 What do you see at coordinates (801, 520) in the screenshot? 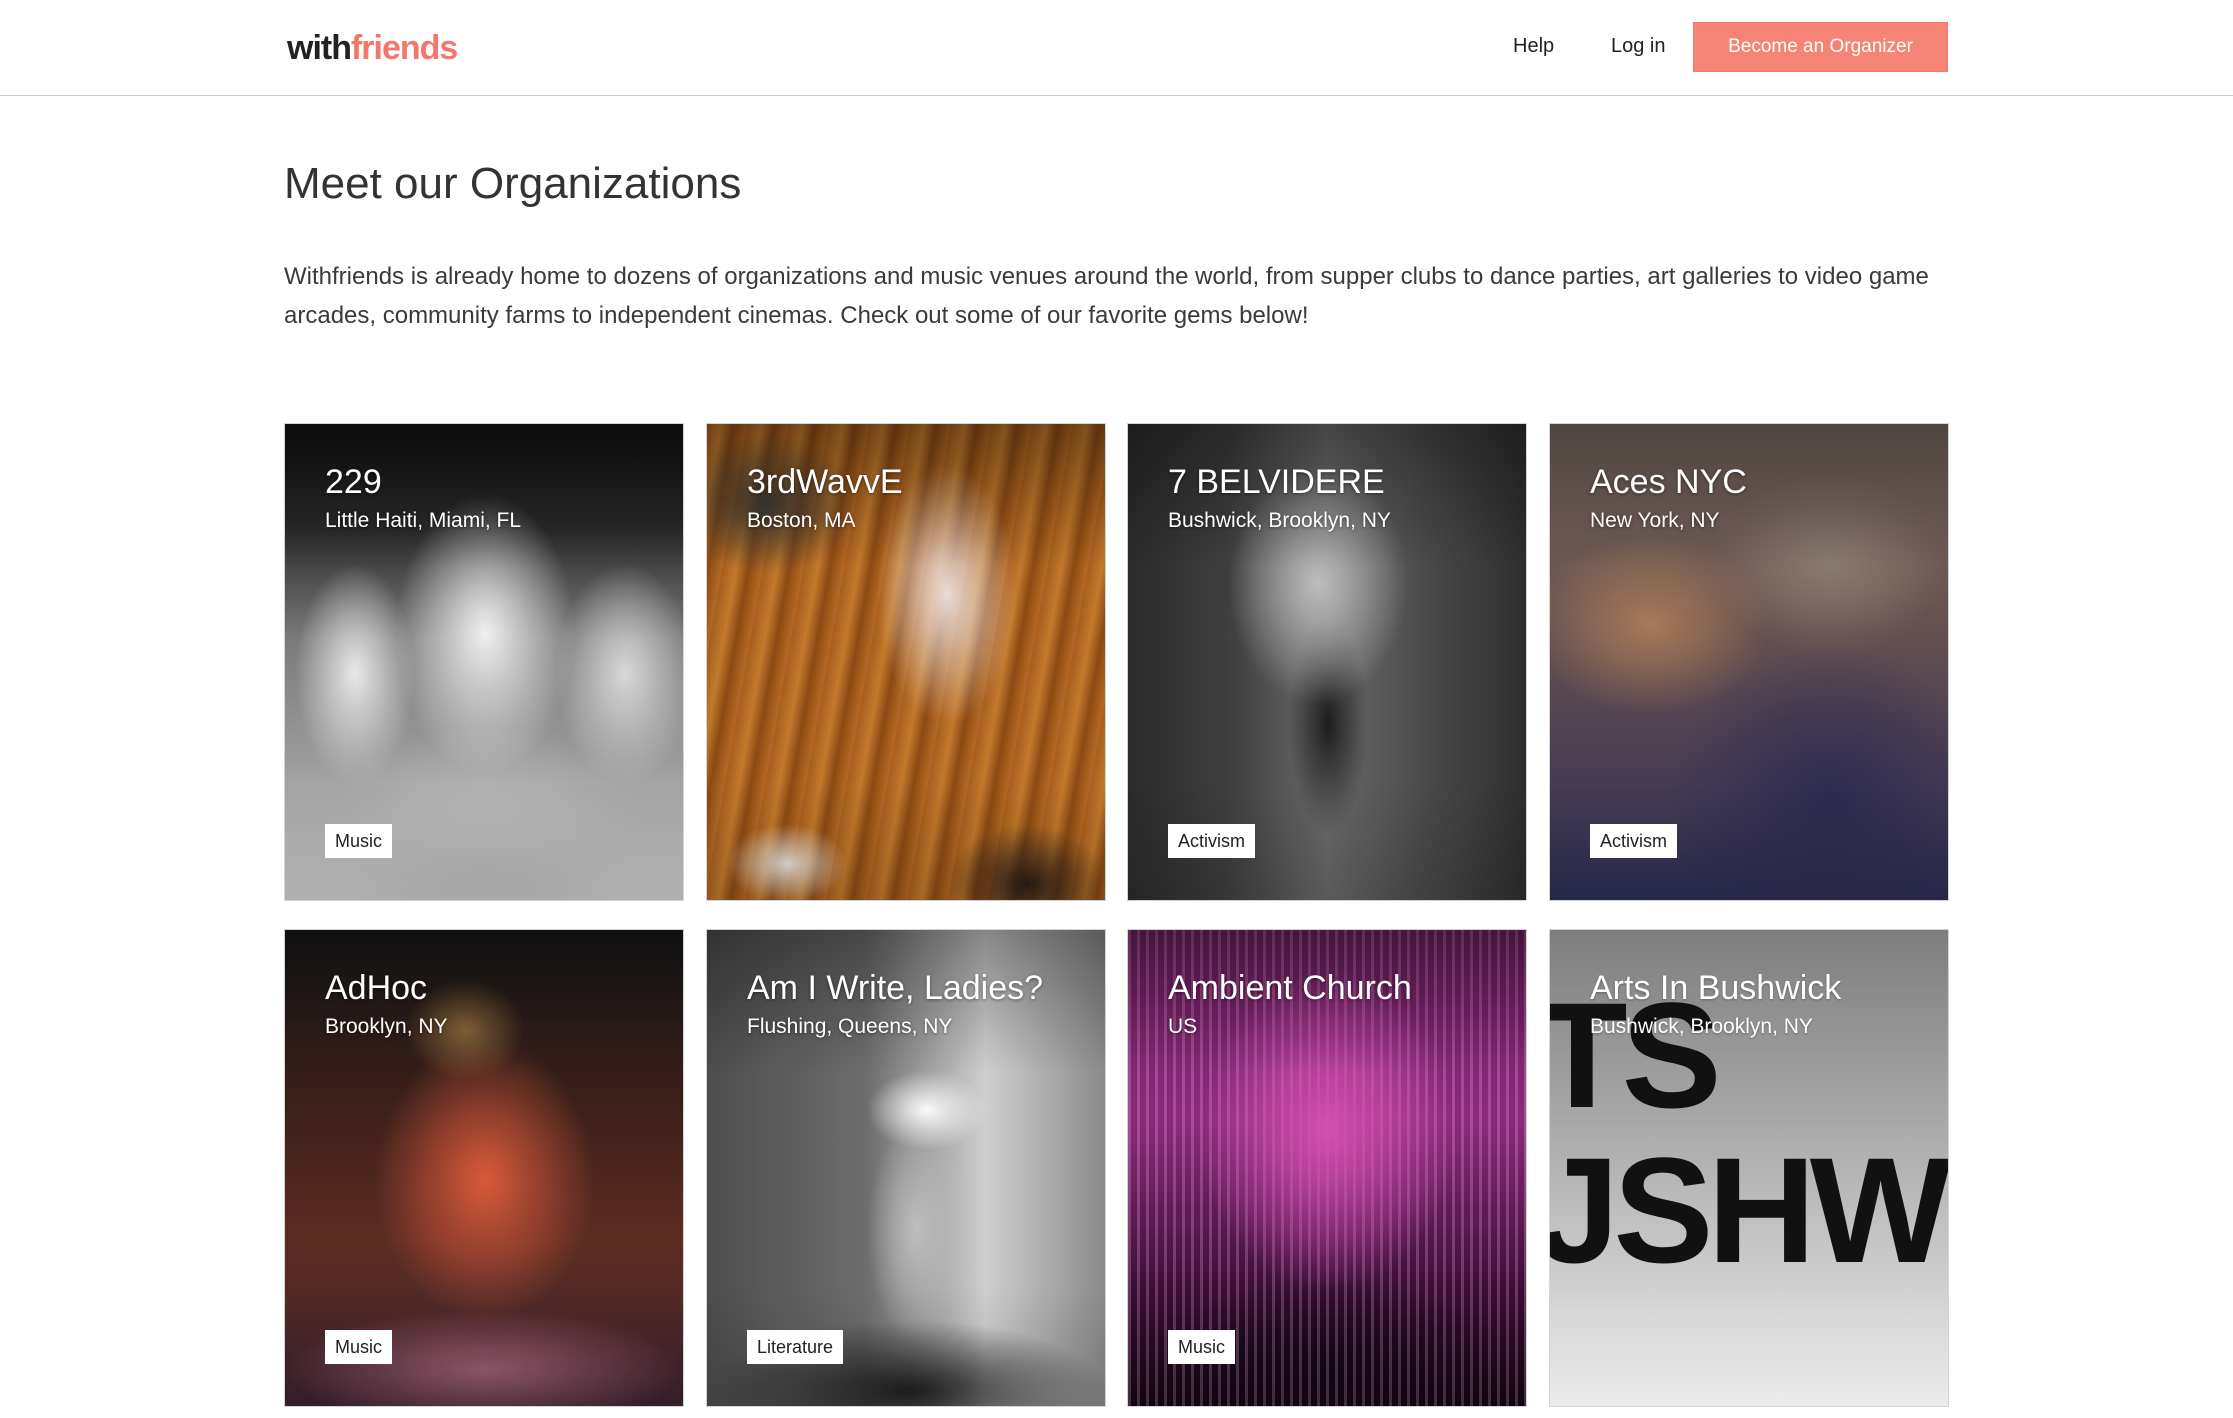
I see `org-location: Boston, MA` at bounding box center [801, 520].